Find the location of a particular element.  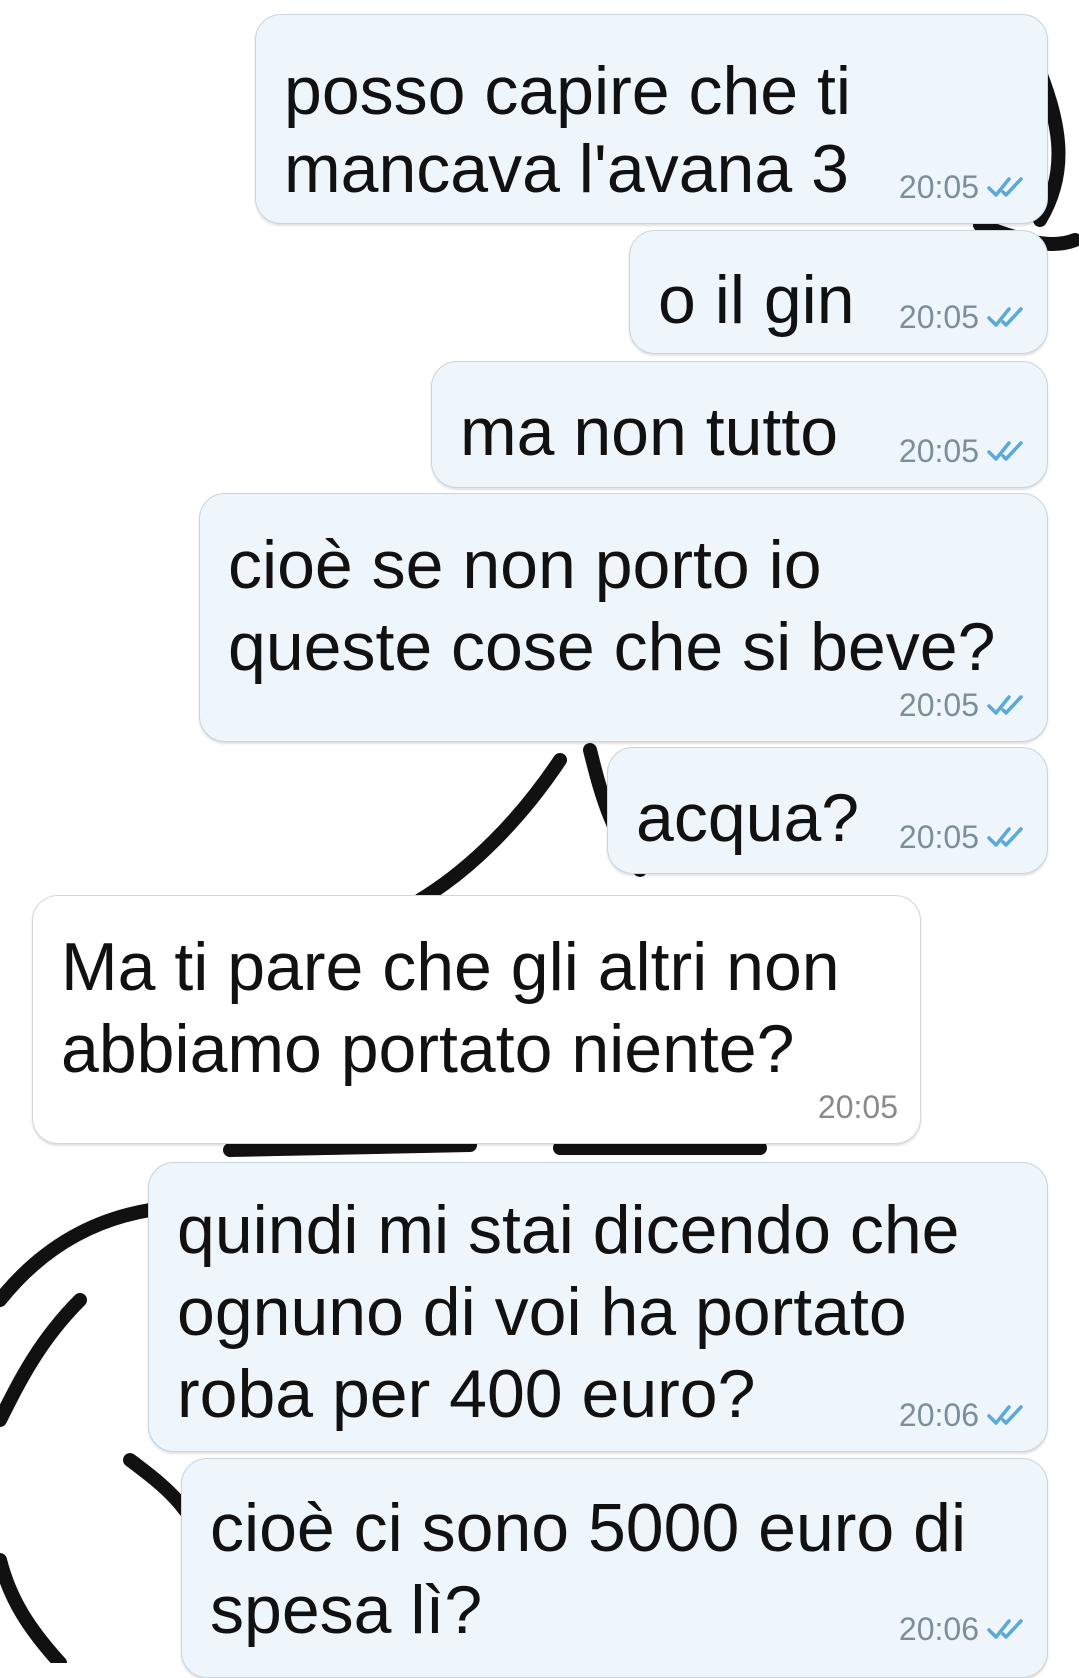

message-text-line: ma non tutto is located at coordinates (649, 432).